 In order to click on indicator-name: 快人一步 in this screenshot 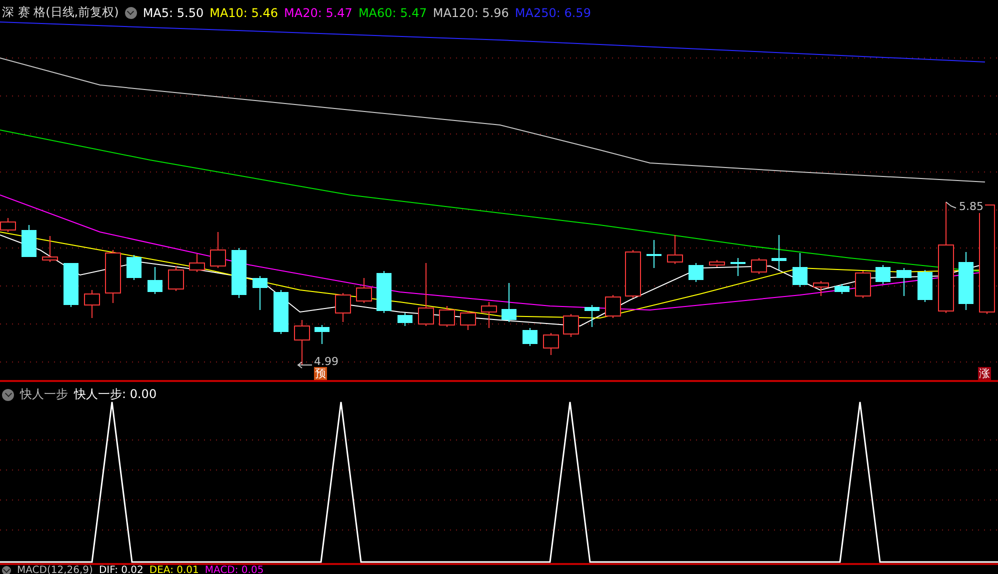, I will do `click(44, 394)`.